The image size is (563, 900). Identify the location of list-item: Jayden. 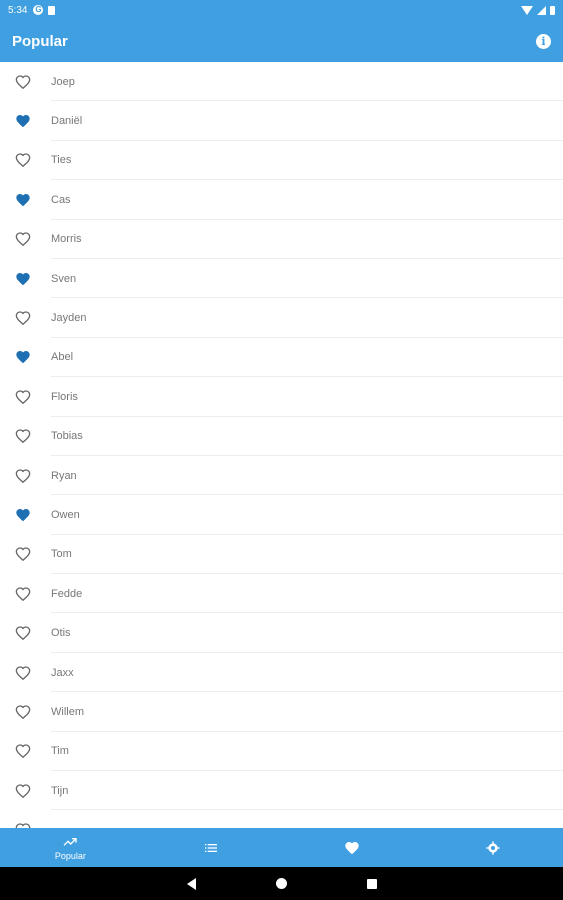
(281, 318).